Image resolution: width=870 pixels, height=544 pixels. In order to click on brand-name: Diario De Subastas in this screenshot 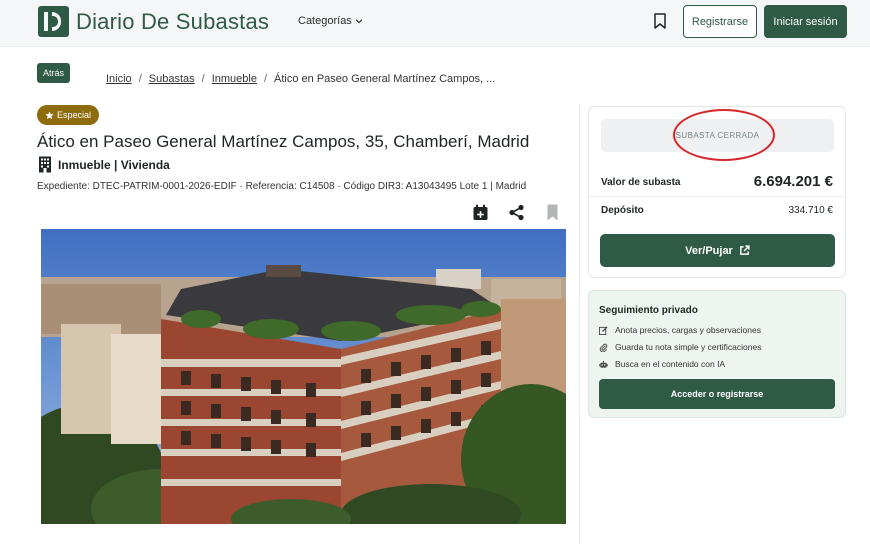, I will do `click(172, 22)`.